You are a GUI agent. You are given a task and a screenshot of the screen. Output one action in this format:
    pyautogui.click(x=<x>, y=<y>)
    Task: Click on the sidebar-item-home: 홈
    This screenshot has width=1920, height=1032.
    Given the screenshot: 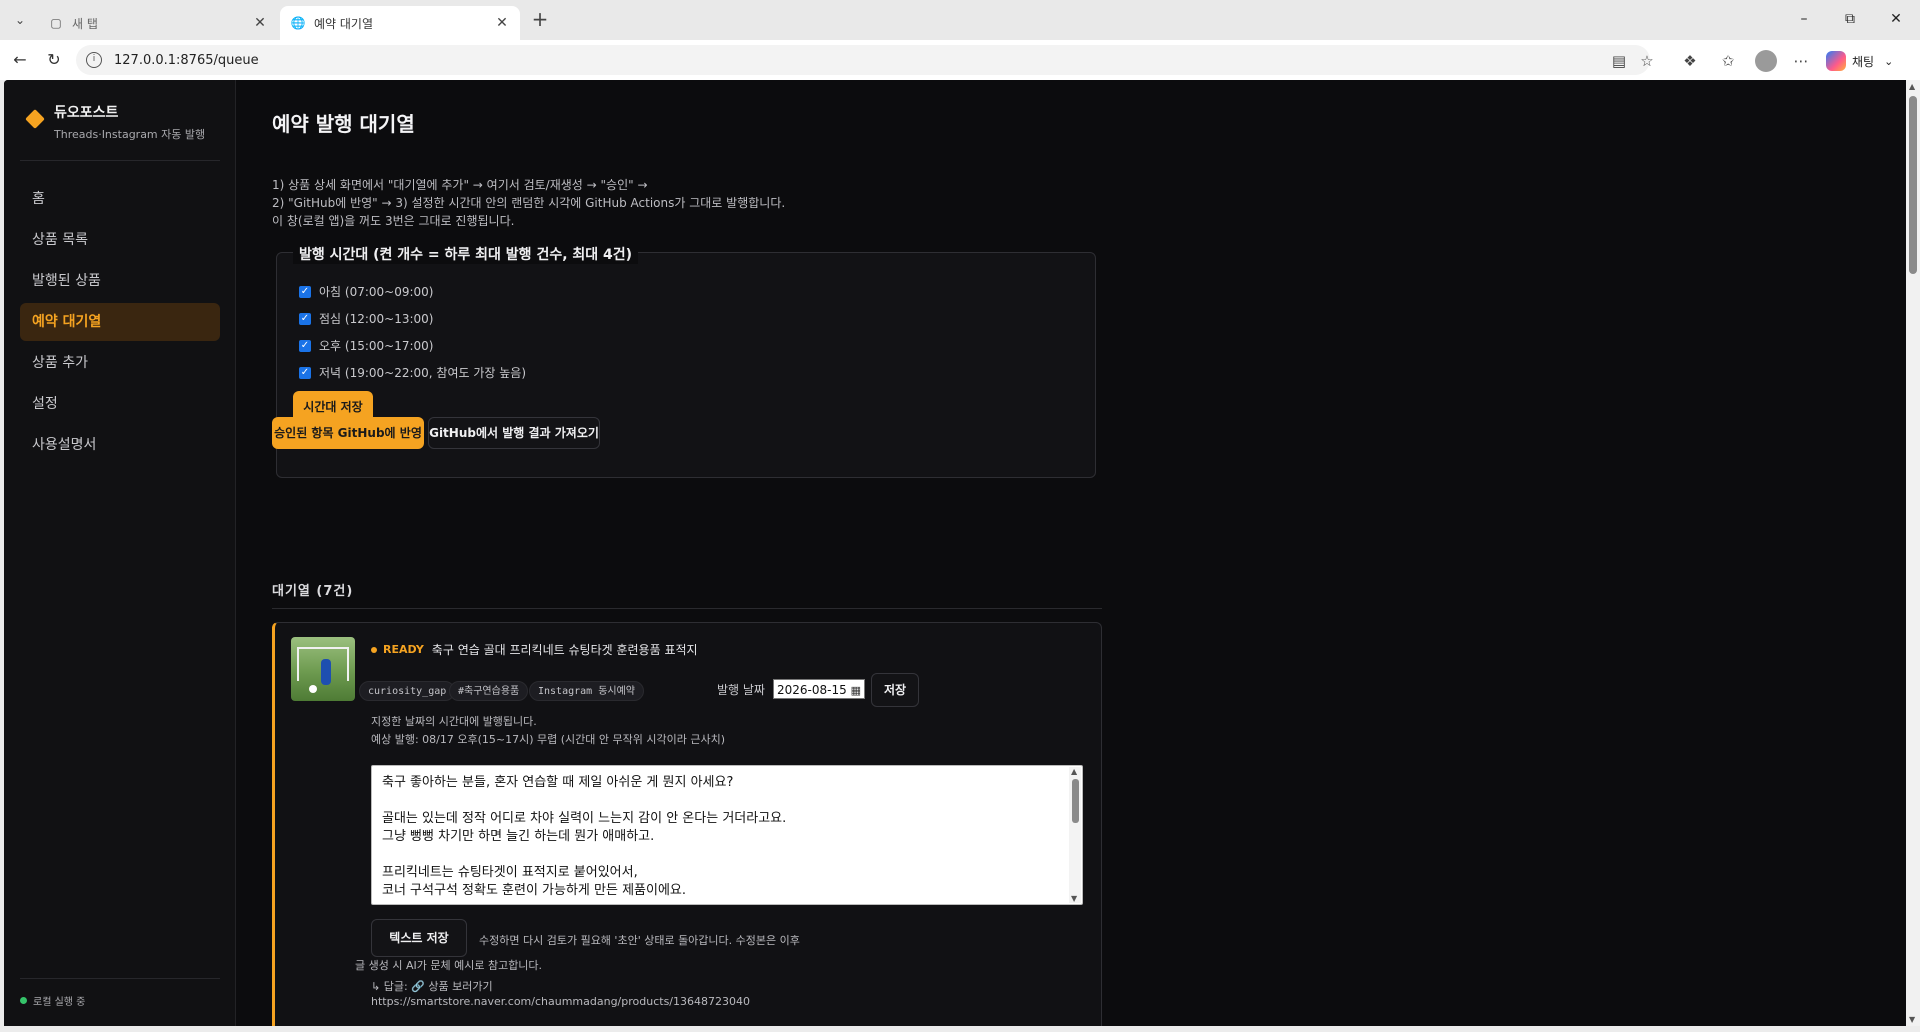 What is the action you would take?
    pyautogui.click(x=120, y=199)
    